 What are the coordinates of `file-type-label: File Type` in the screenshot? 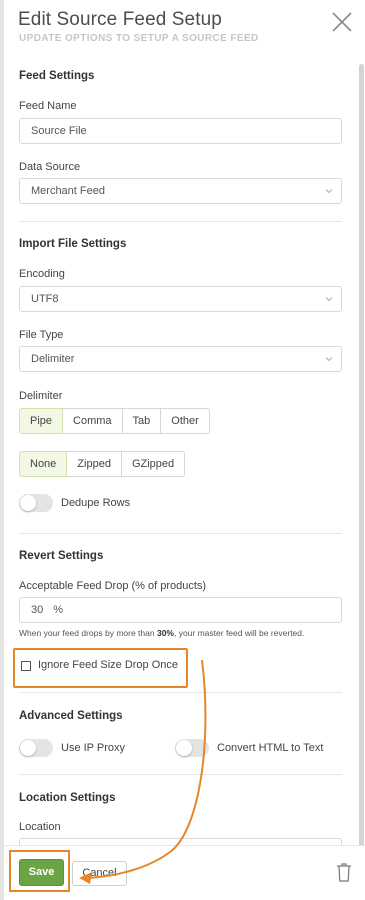 It's located at (41, 335).